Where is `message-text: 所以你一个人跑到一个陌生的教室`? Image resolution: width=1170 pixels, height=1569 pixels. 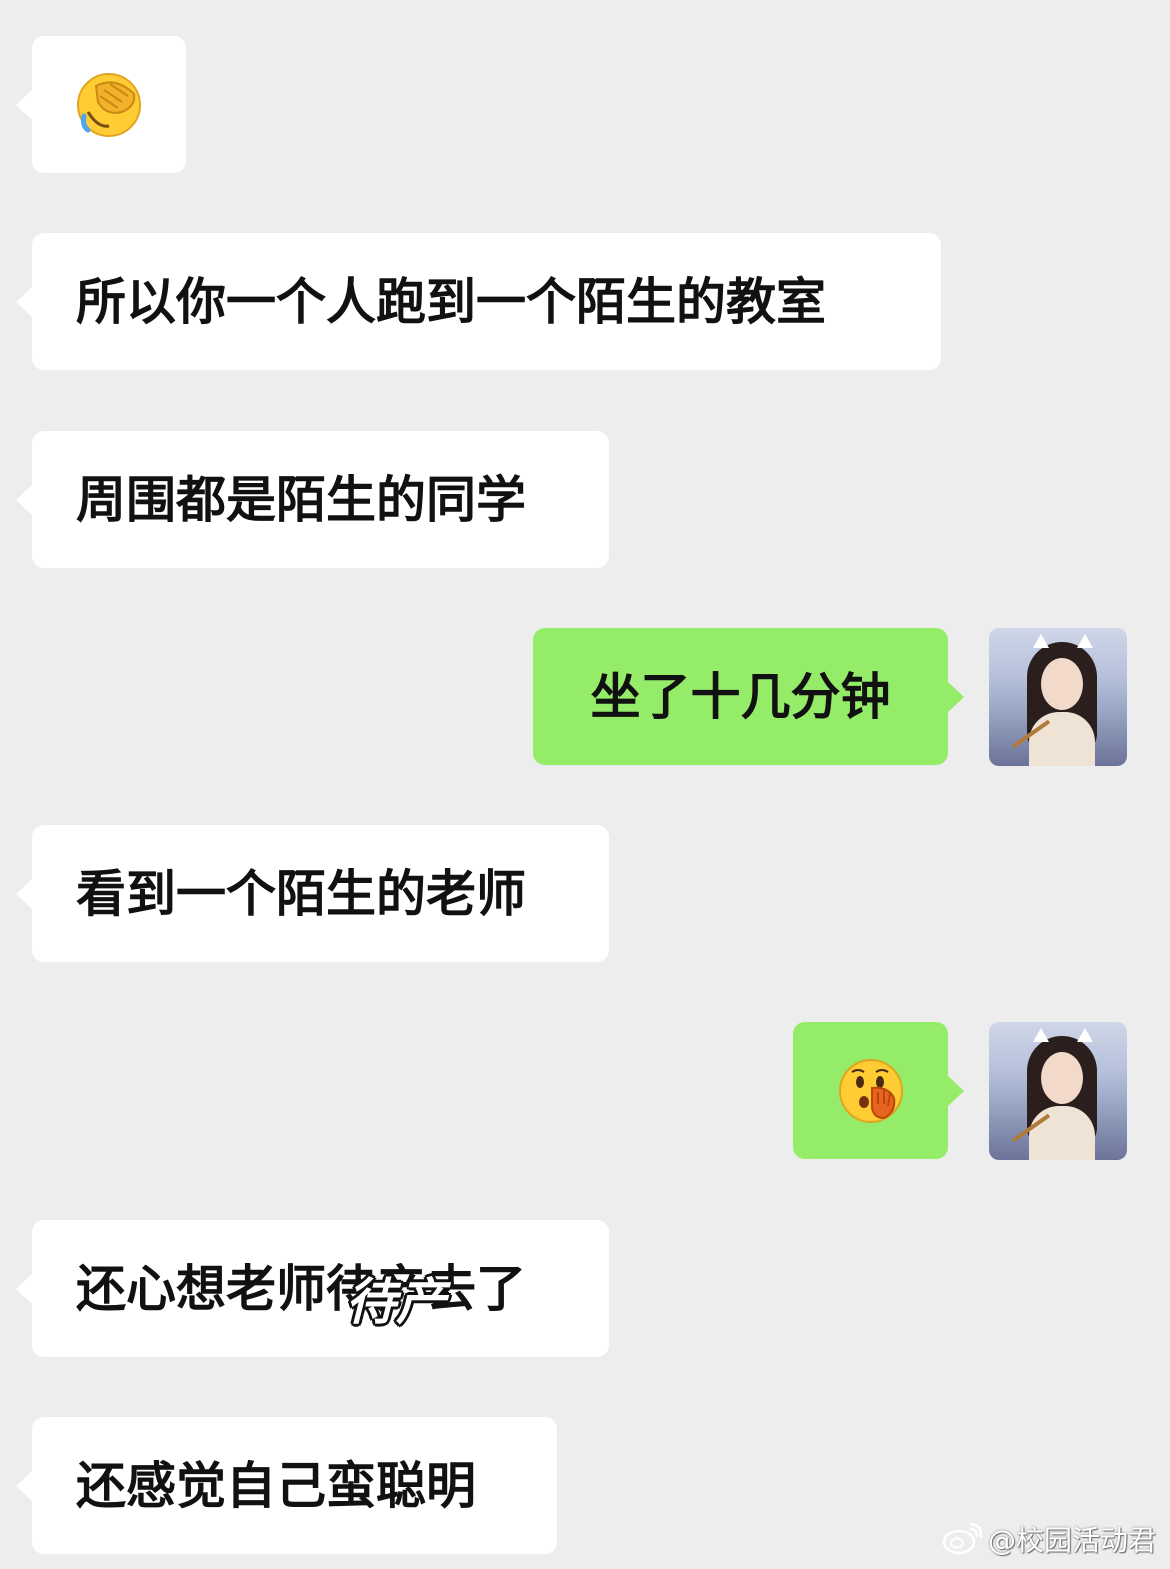
message-text: 所以你一个人跑到一个陌生的教室 is located at coordinates (451, 301).